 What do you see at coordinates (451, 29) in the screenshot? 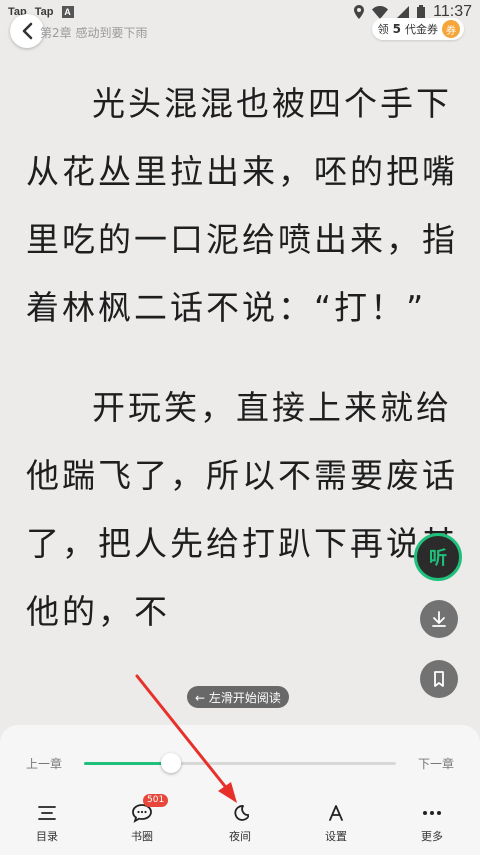
I see `coupon-badge-icon: 券` at bounding box center [451, 29].